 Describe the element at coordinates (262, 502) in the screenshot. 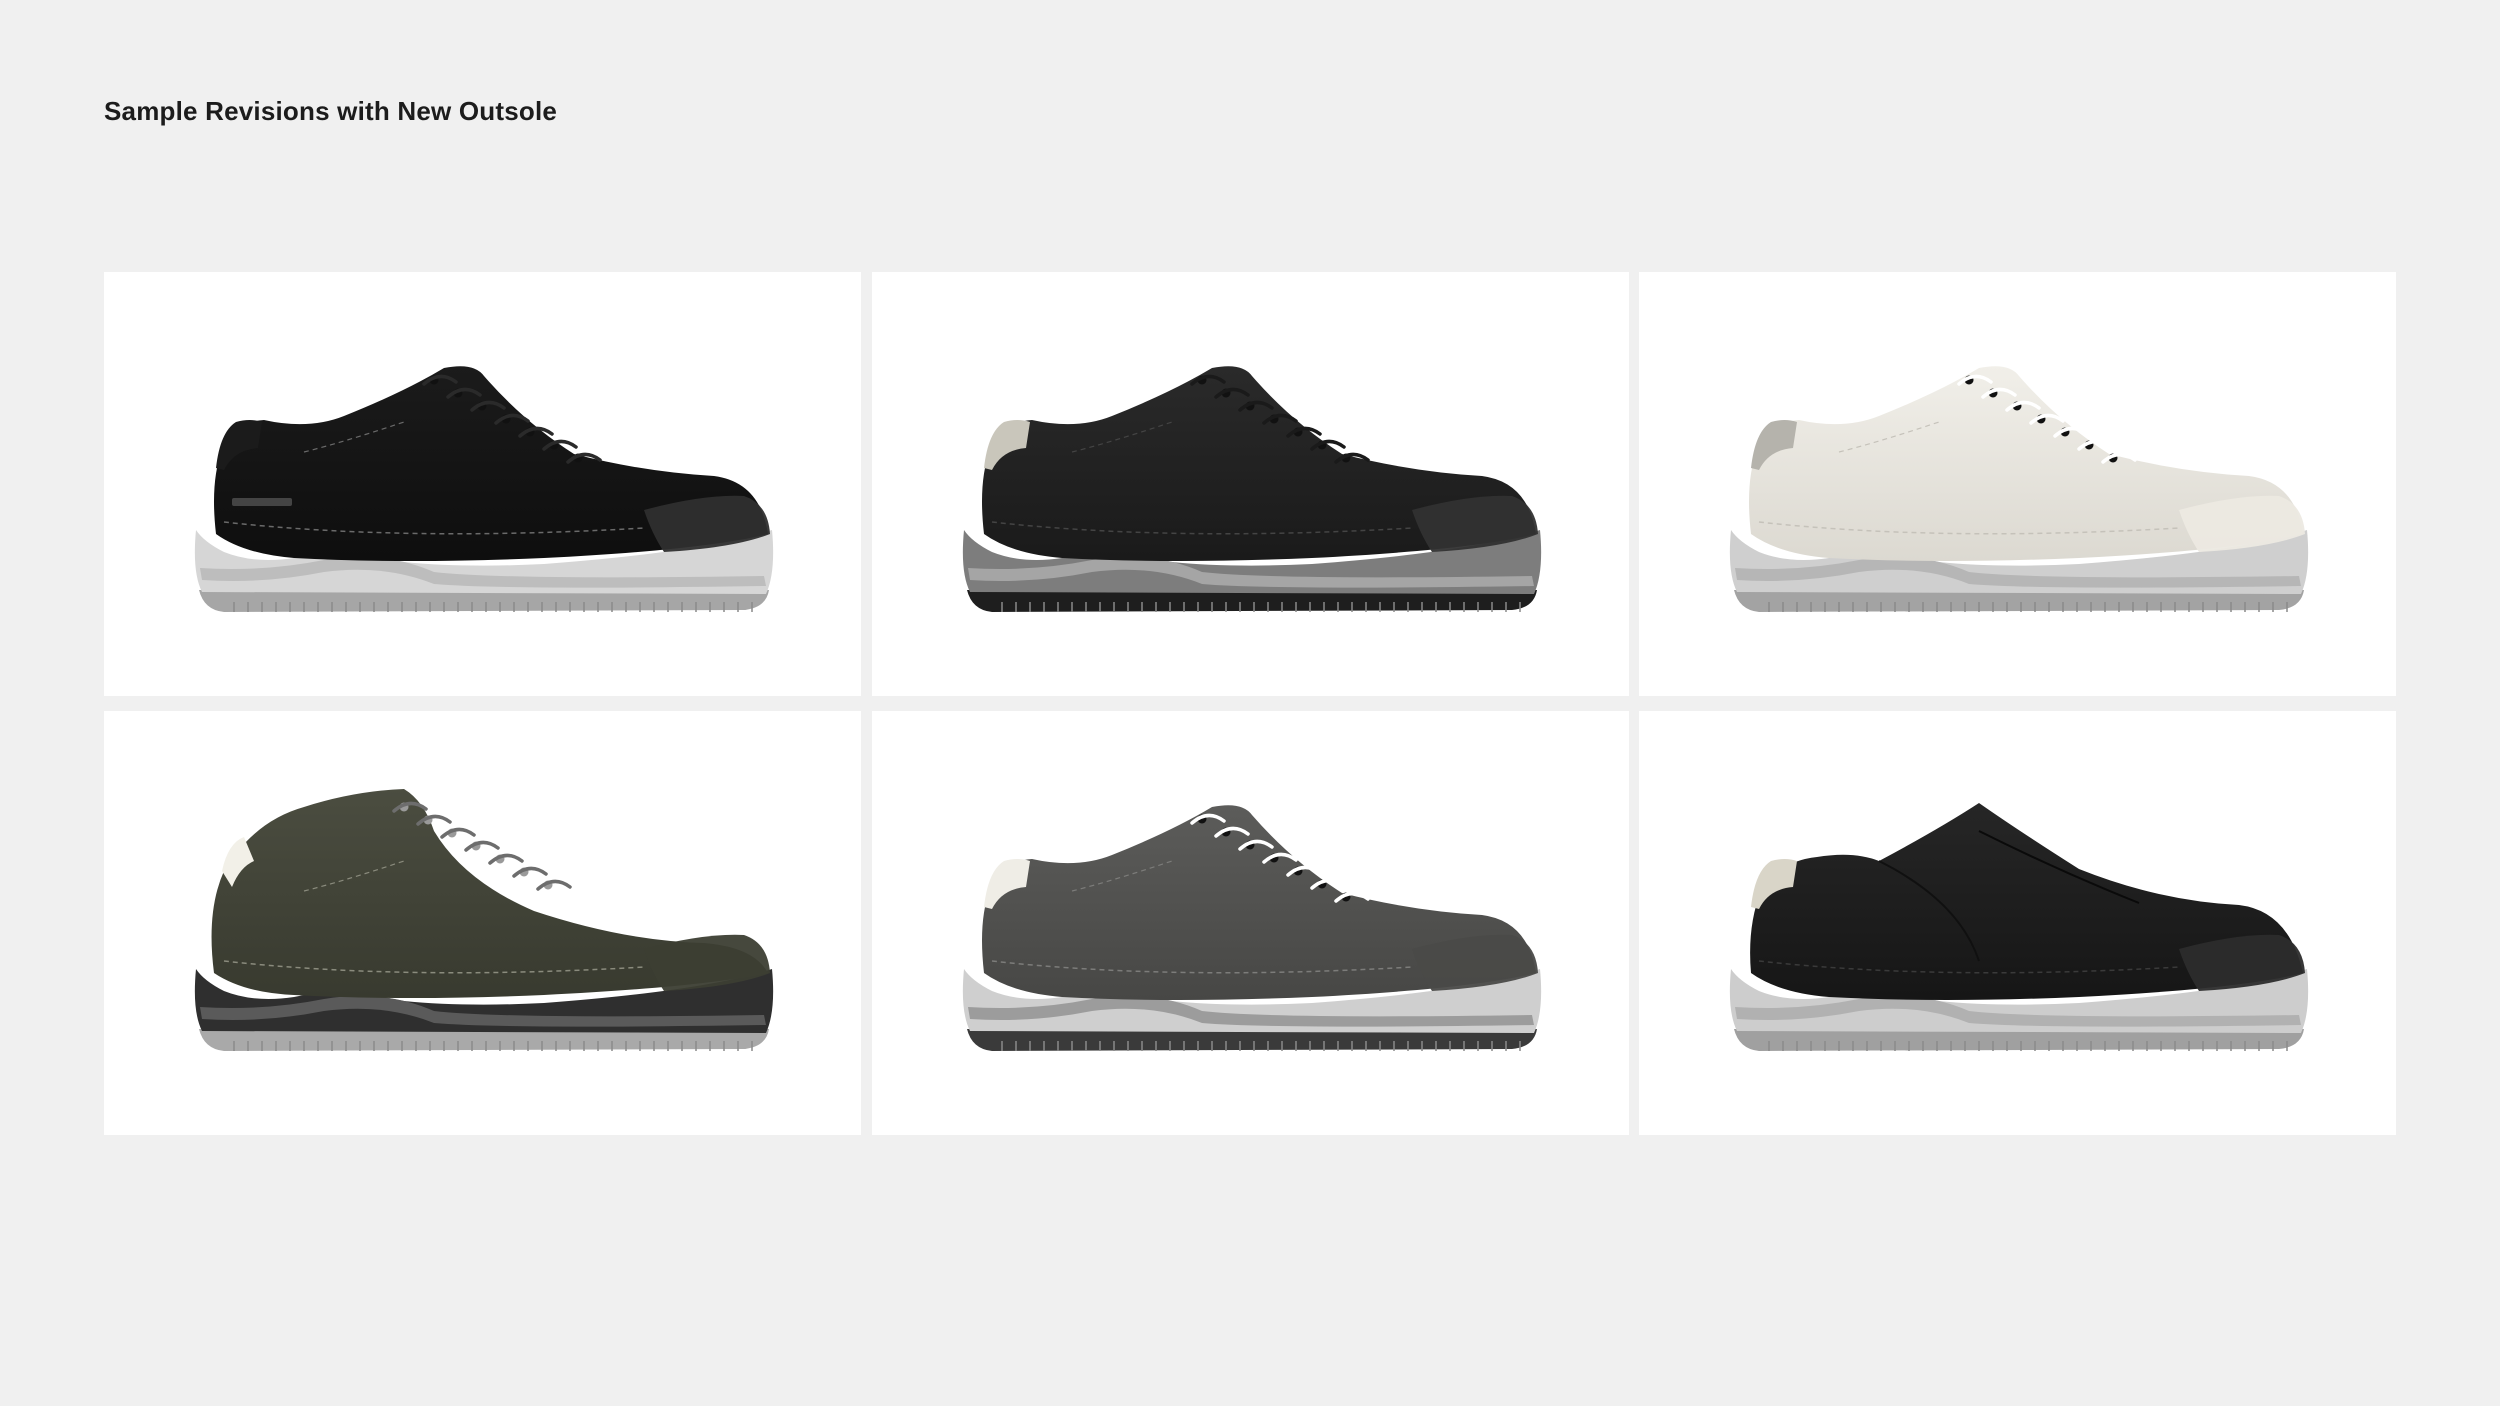

I see `side-logo-mark` at that location.